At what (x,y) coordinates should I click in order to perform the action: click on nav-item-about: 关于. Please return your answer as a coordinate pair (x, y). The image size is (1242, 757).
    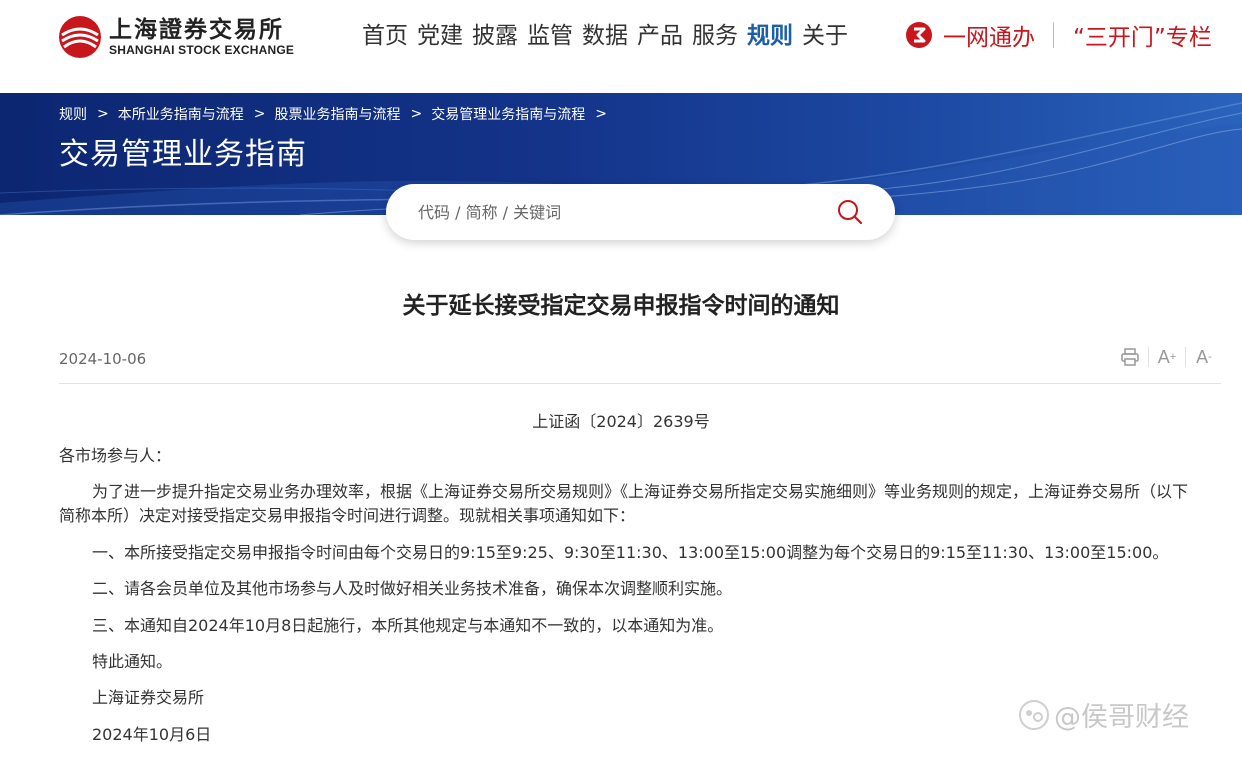
    Looking at the image, I should click on (825, 36).